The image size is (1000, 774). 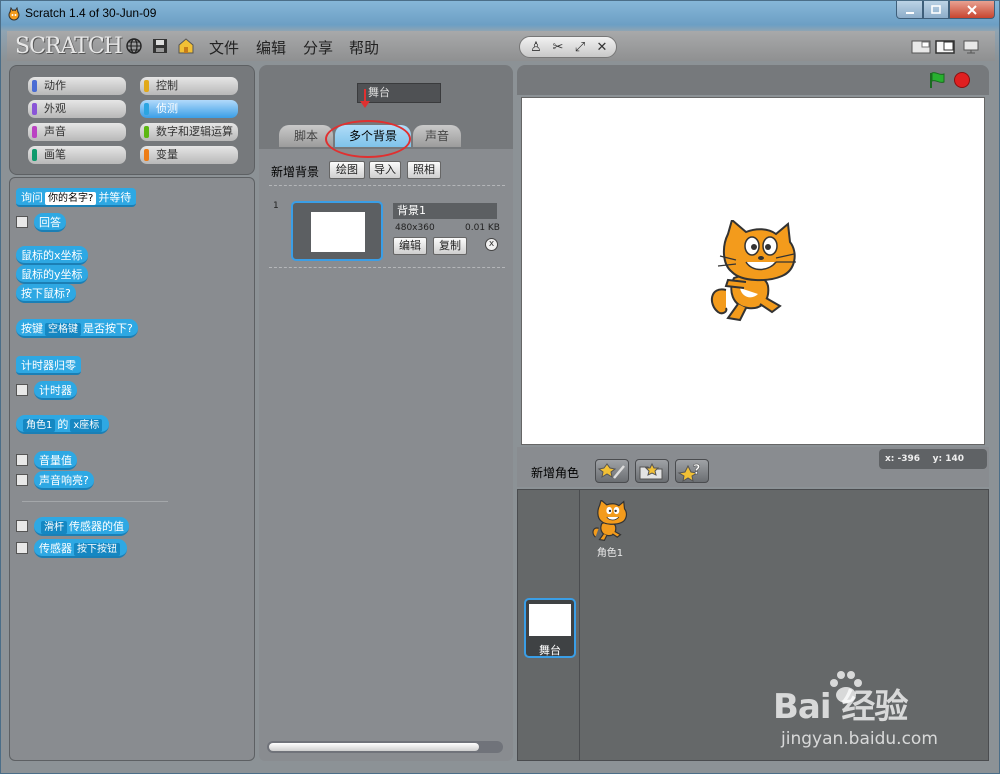 I want to click on block-mouse-x: 鼠标的x坐标, so click(x=52, y=255).